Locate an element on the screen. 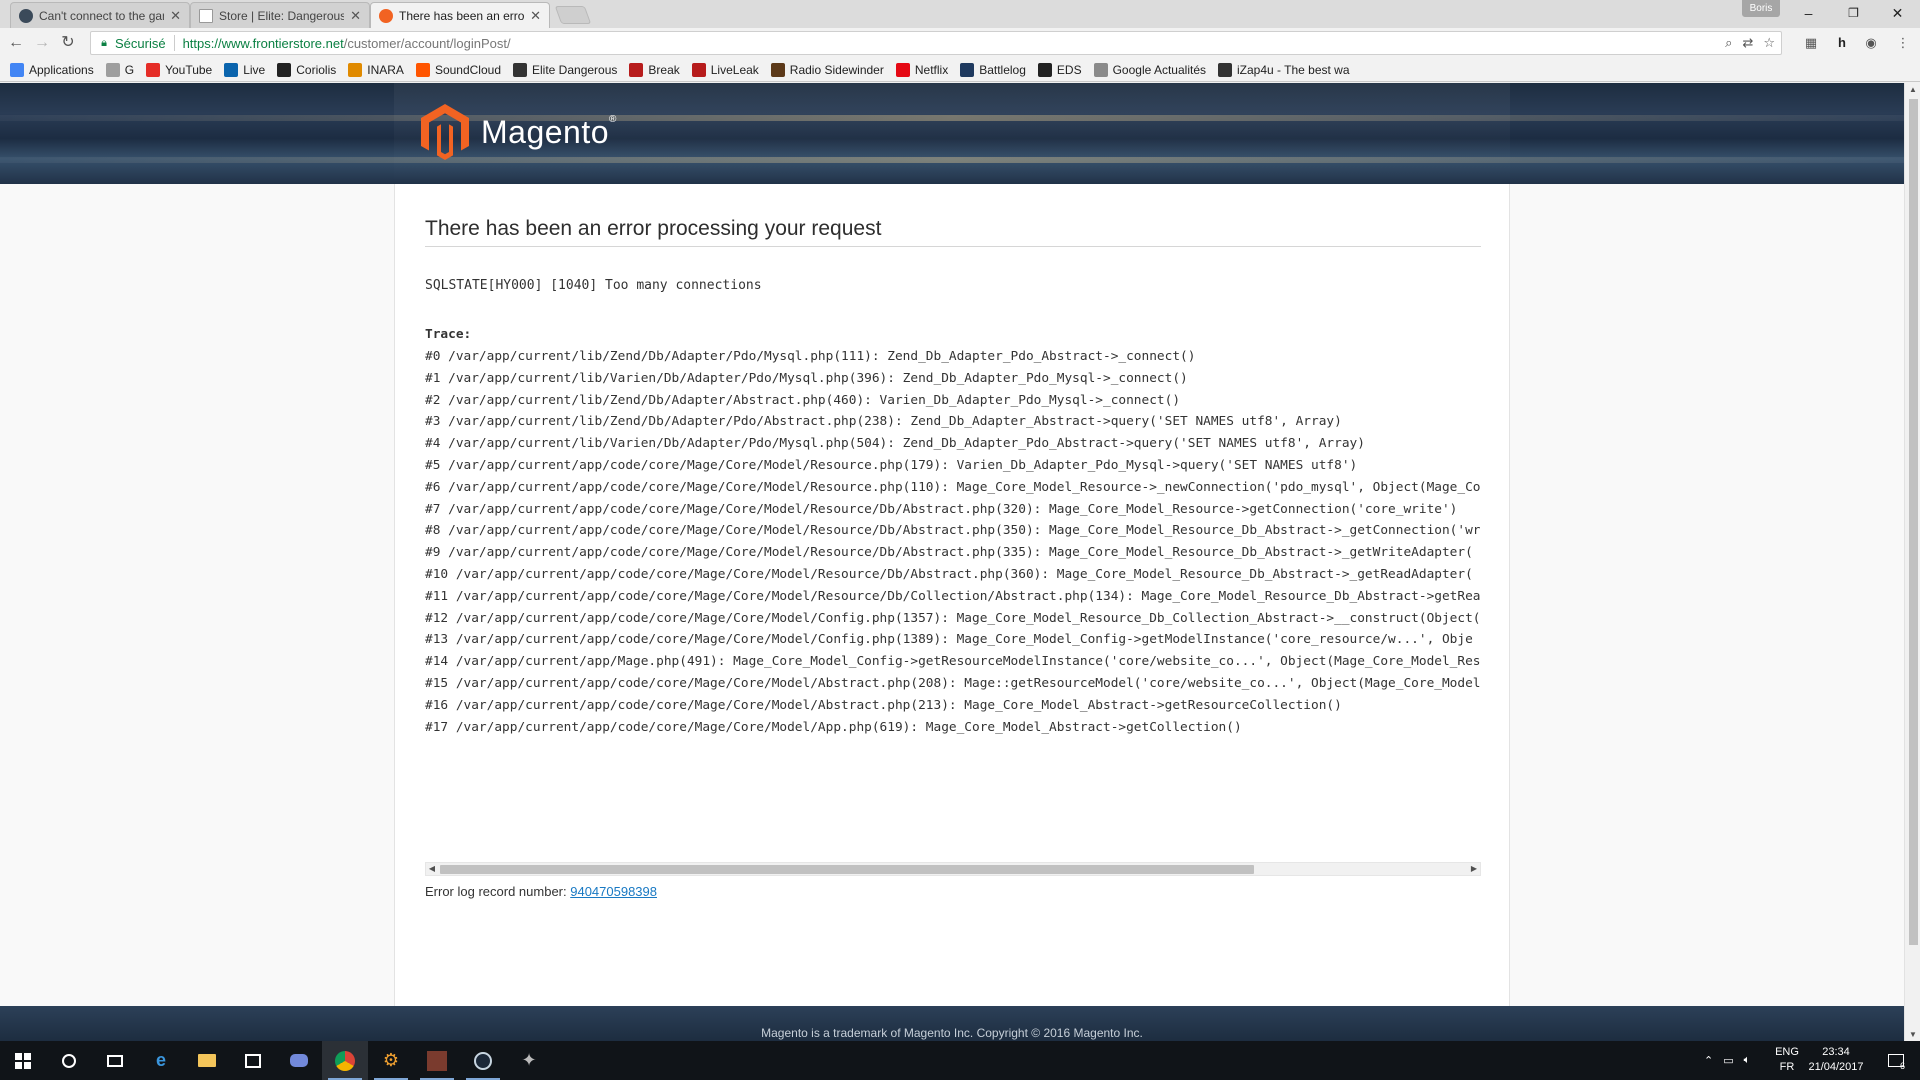 The width and height of the screenshot is (1920, 1080). elite-launcher-button: ⚙ is located at coordinates (391, 1060).